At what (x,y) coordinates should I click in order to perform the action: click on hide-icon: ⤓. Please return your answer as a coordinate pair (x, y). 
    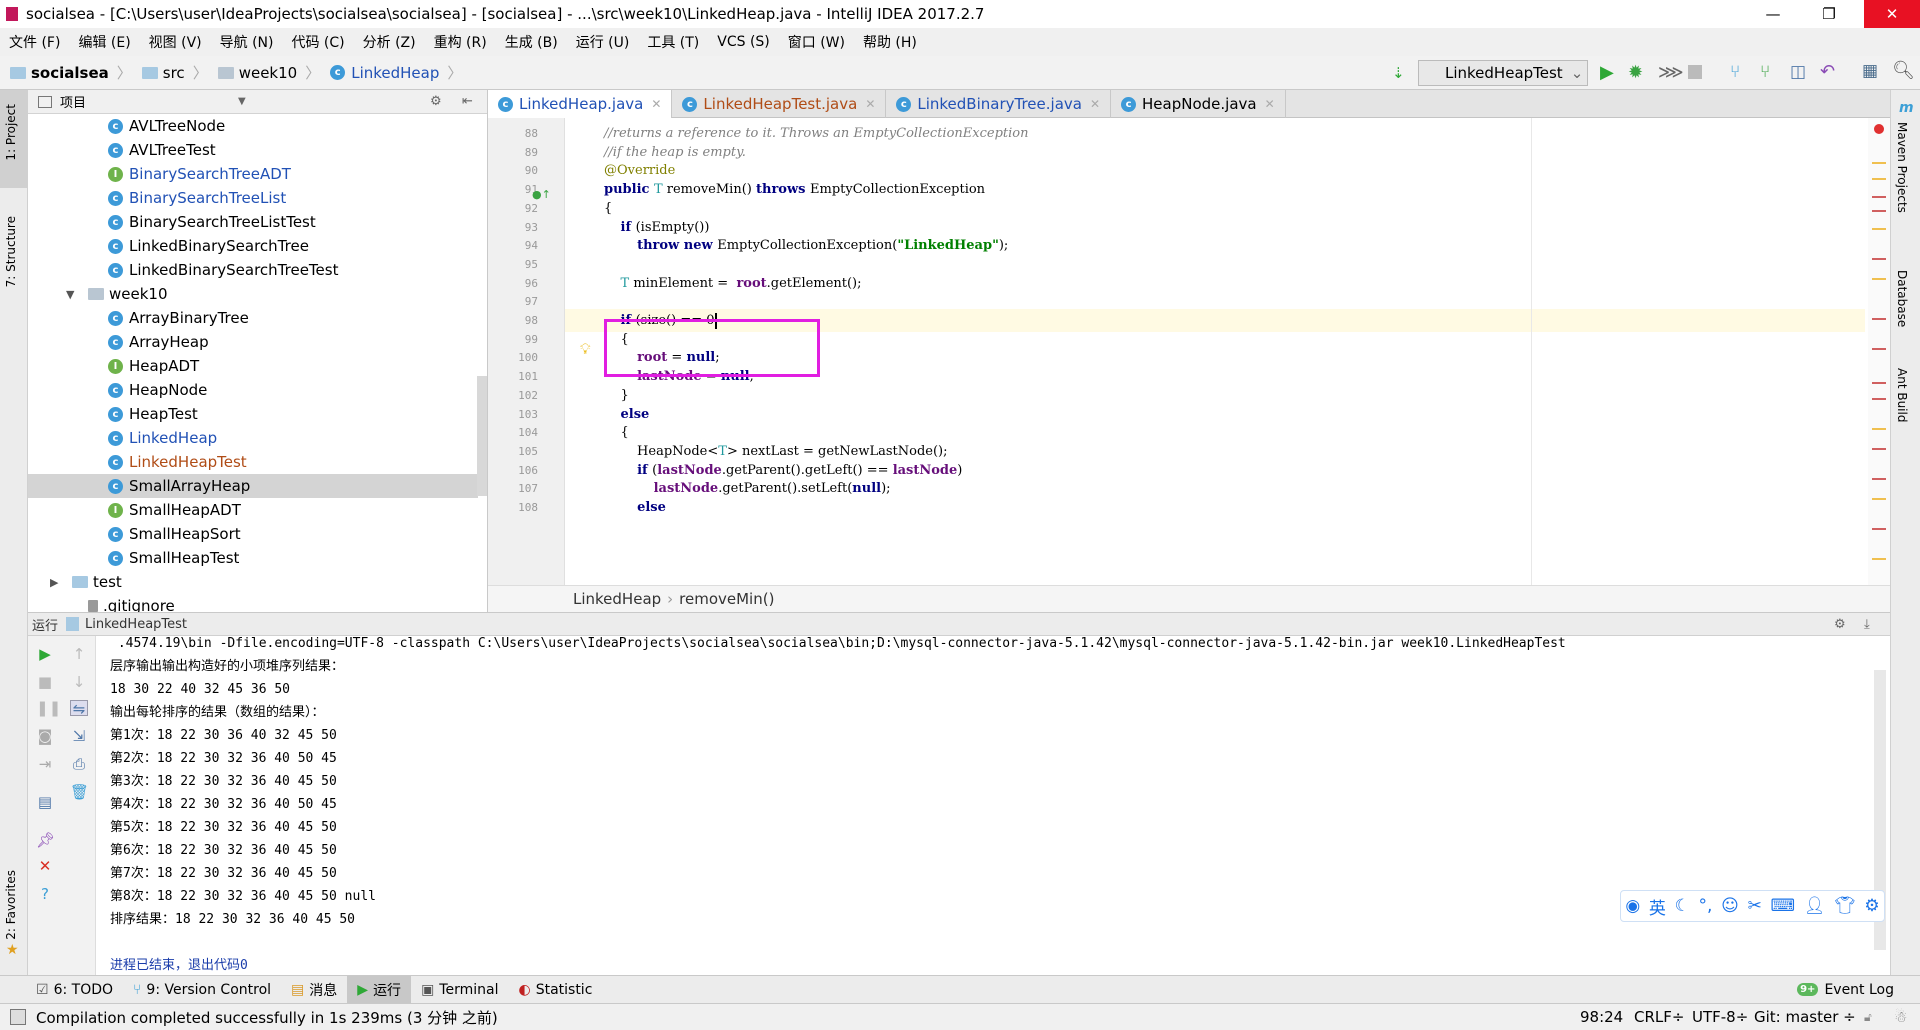
    Looking at the image, I should click on (1867, 624).